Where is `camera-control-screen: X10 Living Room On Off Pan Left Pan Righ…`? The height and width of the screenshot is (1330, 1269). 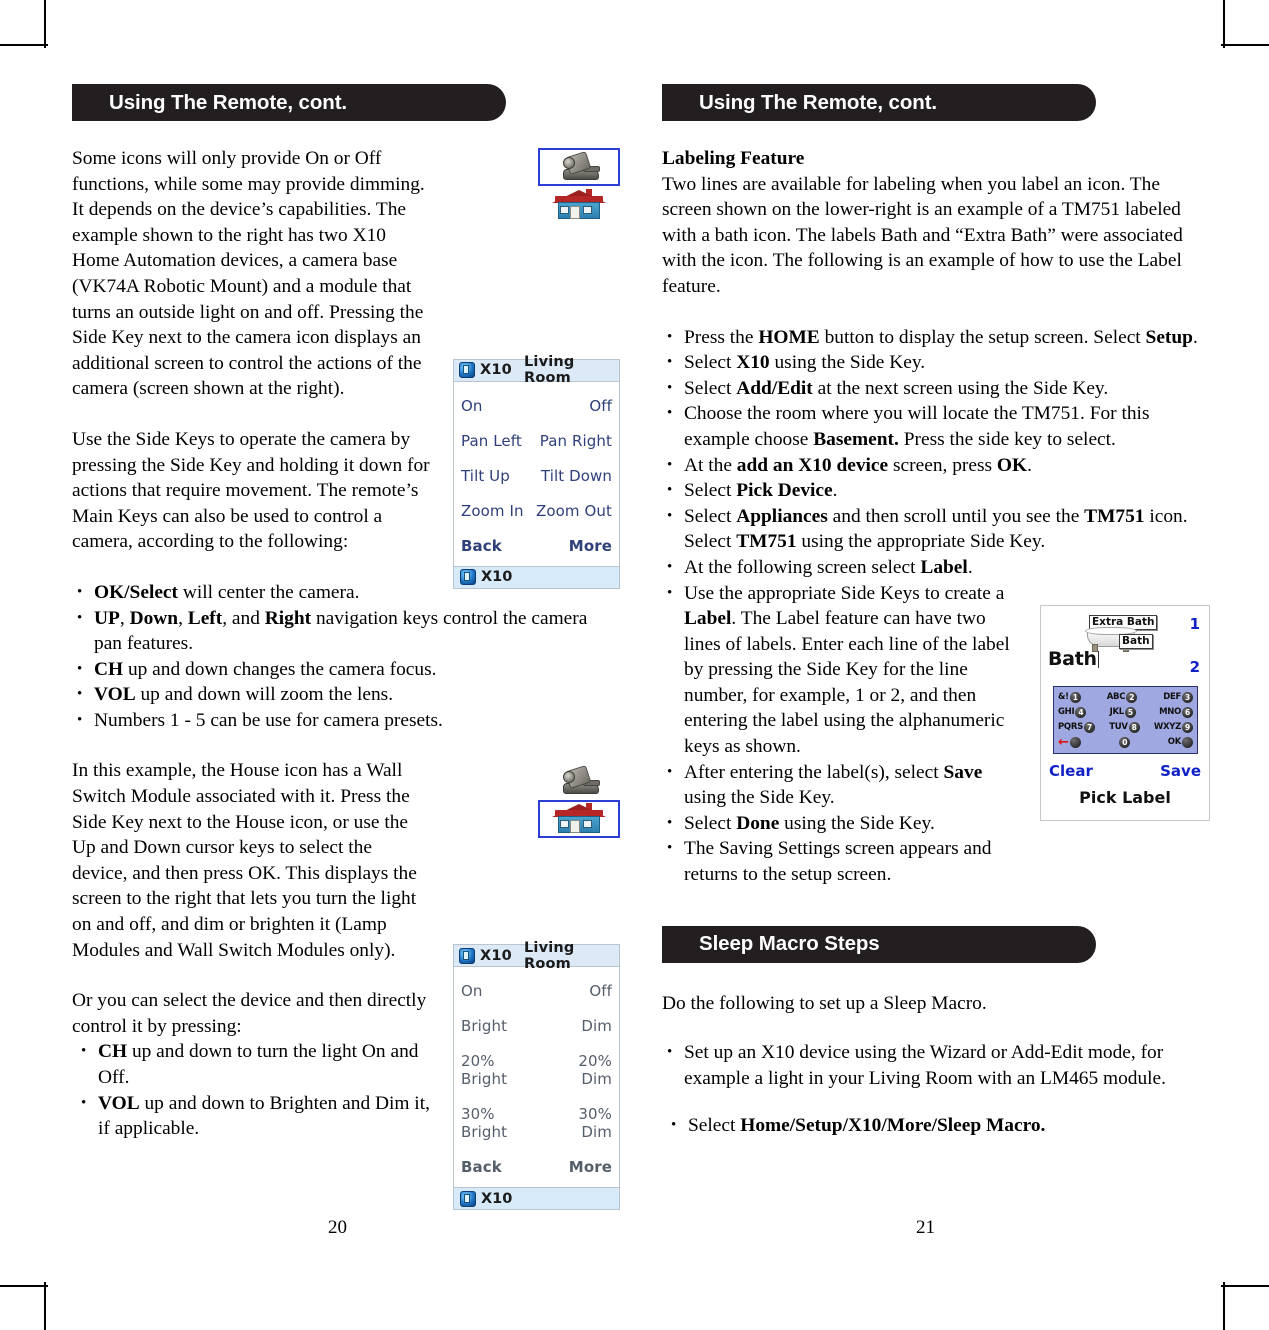
camera-control-screen: X10 Living Room On Off Pan Left Pan Righ… is located at coordinates (536, 471).